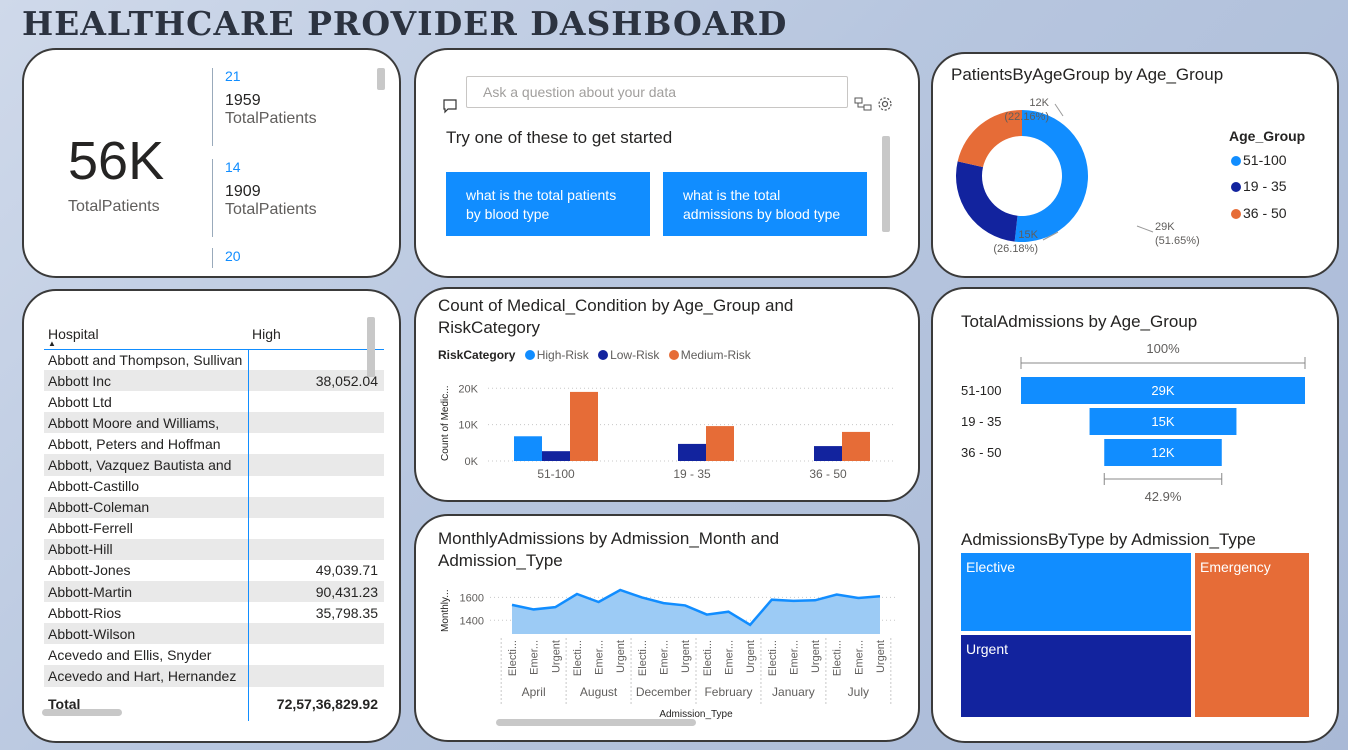 This screenshot has width=1348, height=750. I want to click on hospital-cell: Abbott-Wilson, so click(146, 634).